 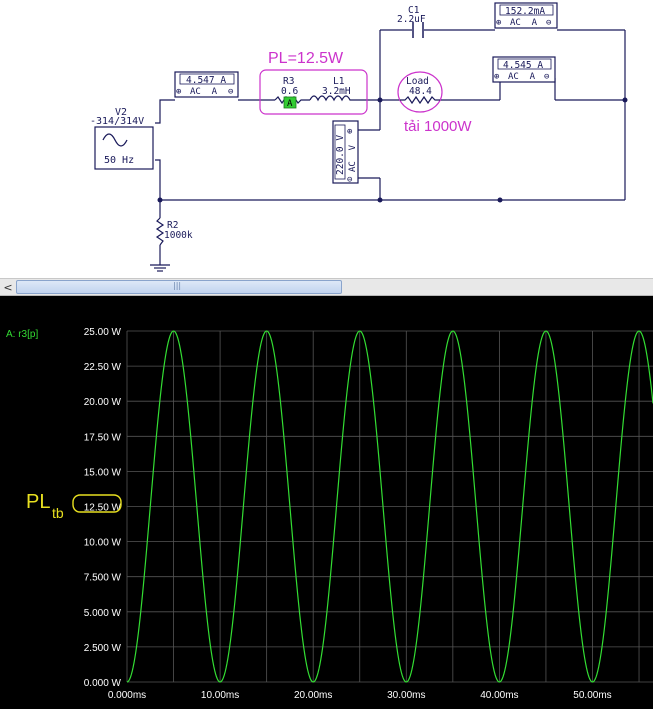 I want to click on y-tick-label: 7.500 W, so click(x=103, y=578).